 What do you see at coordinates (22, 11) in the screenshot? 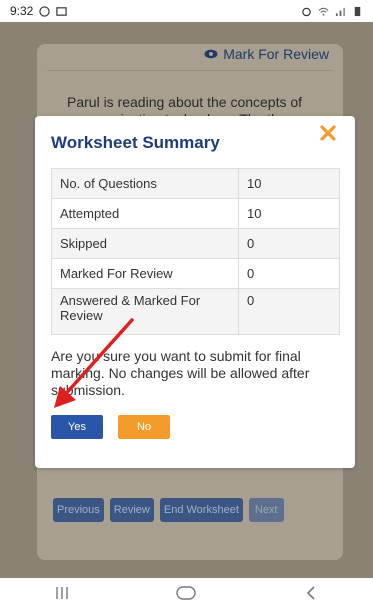
I see `status-time: 9:32` at bounding box center [22, 11].